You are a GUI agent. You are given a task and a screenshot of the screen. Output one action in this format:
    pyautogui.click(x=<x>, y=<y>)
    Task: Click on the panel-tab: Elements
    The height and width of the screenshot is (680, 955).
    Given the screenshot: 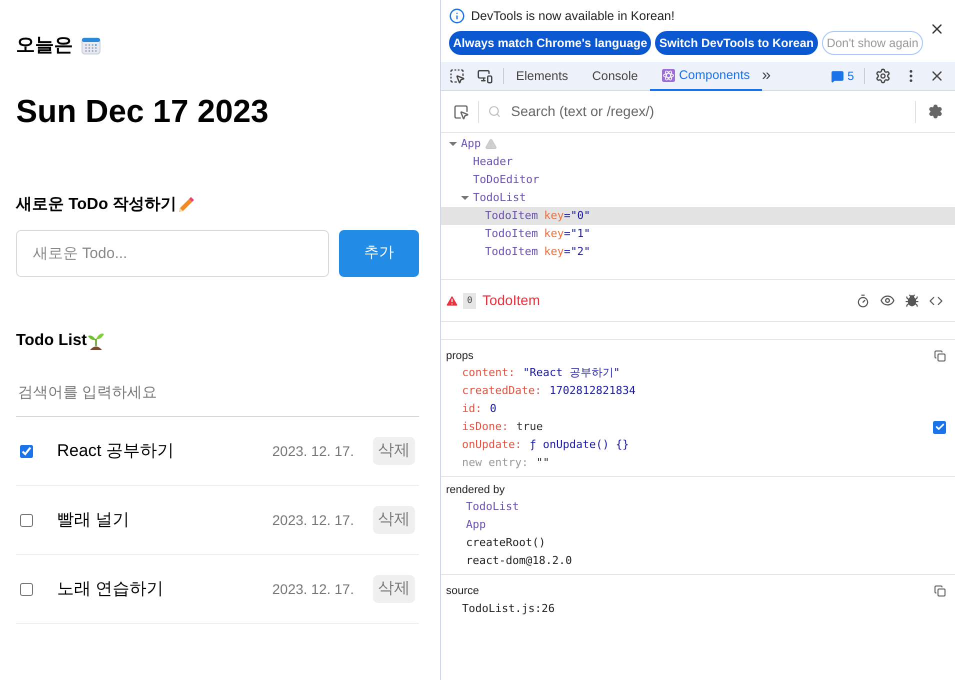 What is the action you would take?
    pyautogui.click(x=542, y=76)
    